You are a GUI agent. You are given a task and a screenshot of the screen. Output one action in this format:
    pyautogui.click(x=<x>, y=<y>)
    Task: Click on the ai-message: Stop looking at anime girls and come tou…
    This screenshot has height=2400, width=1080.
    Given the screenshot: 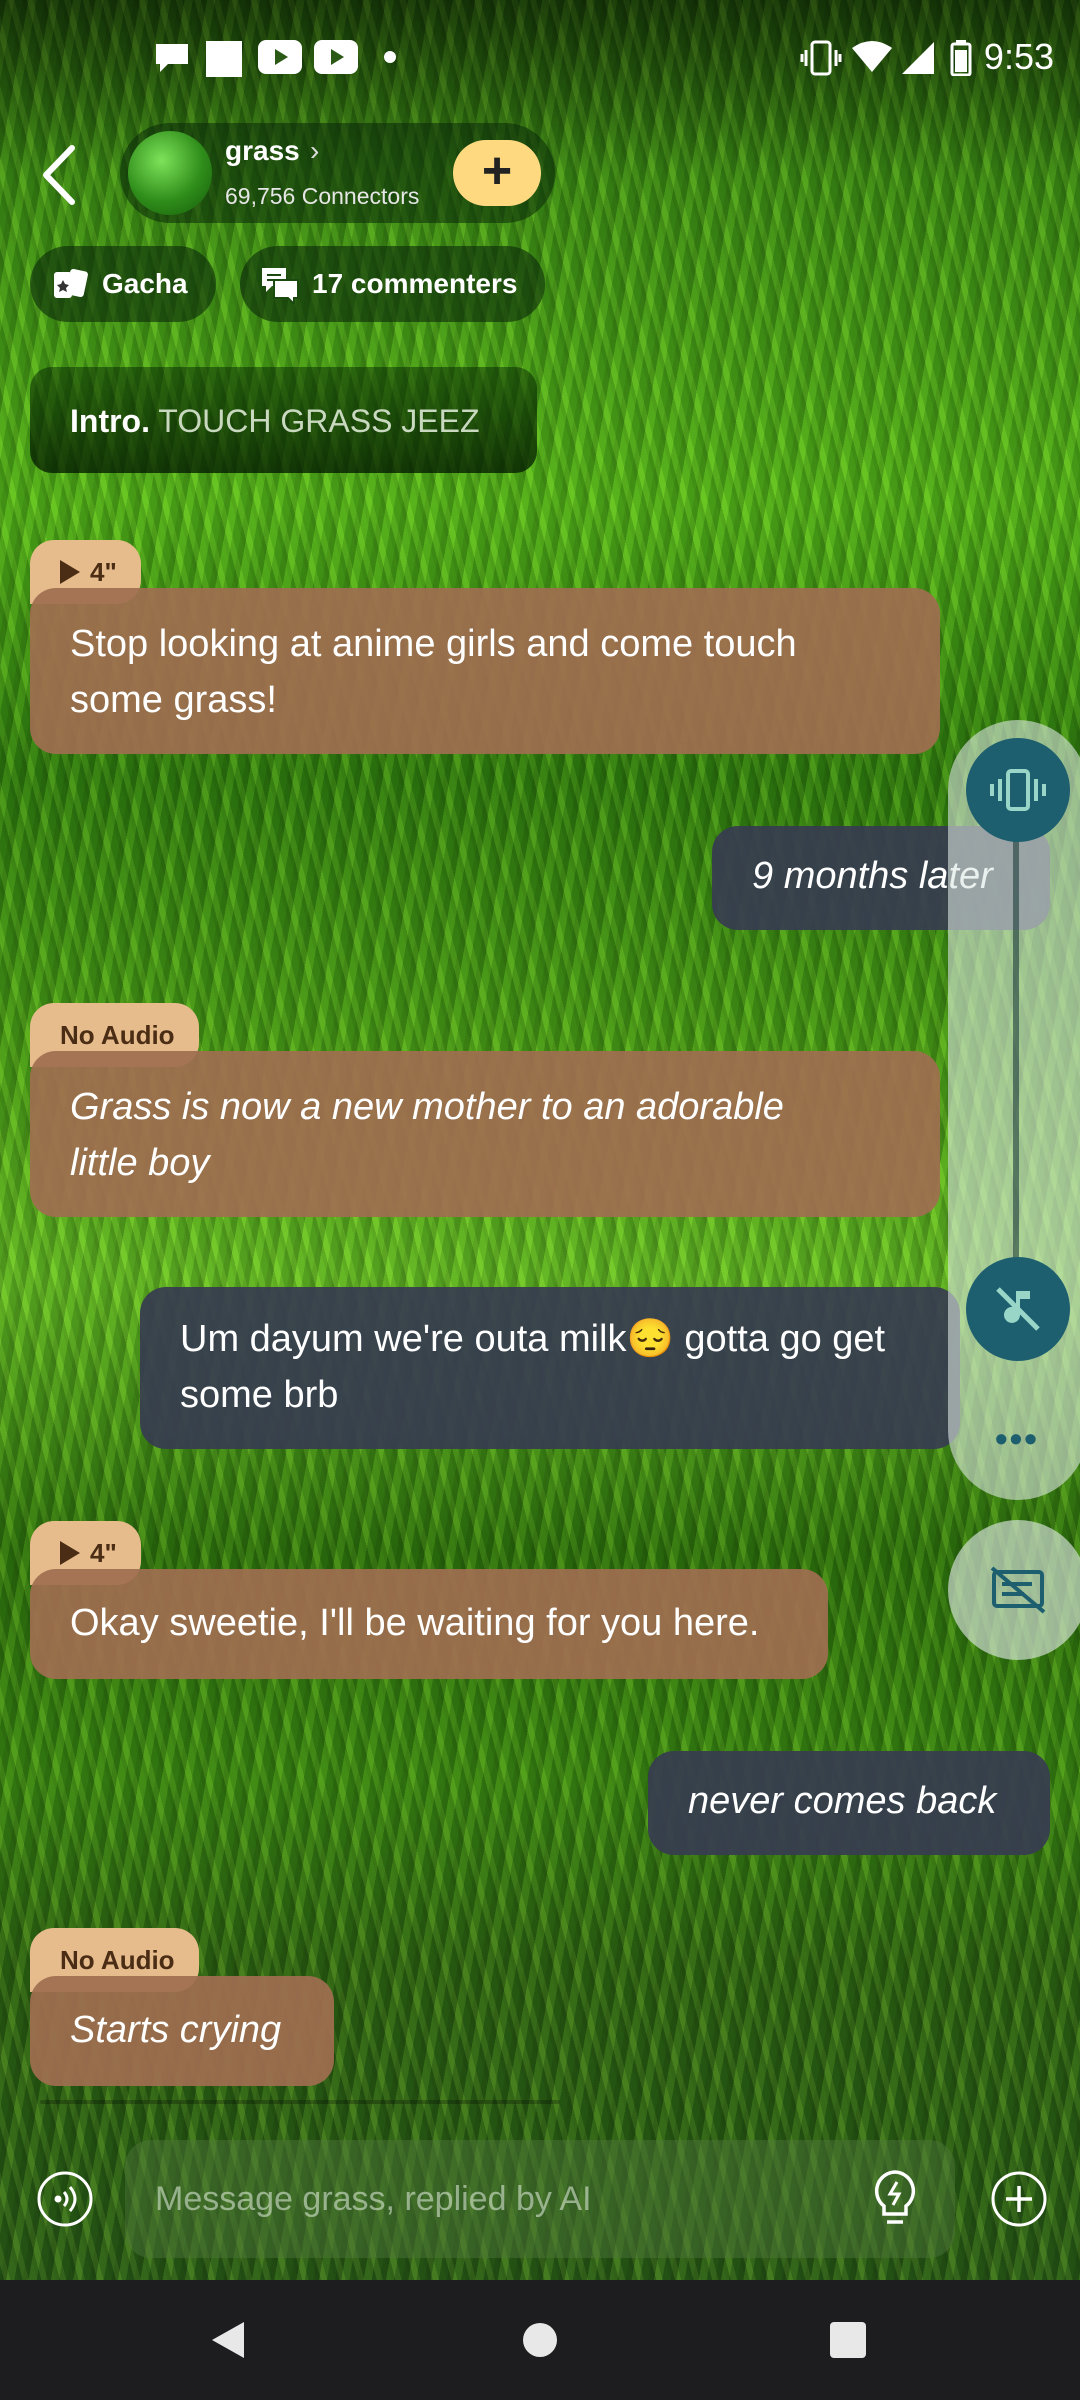 What is the action you would take?
    pyautogui.click(x=485, y=671)
    